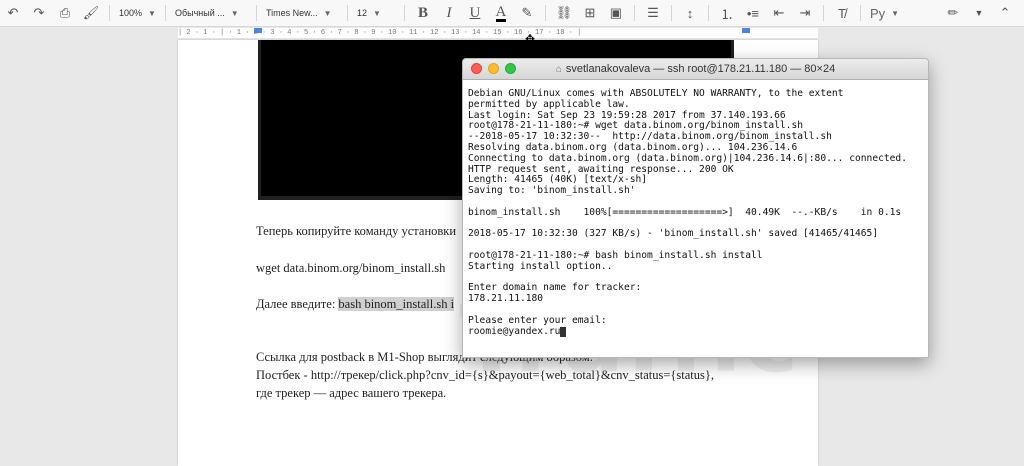 The image size is (1024, 466). What do you see at coordinates (549, 104) in the screenshot?
I see `terminal-line: permitted by applicable law.` at bounding box center [549, 104].